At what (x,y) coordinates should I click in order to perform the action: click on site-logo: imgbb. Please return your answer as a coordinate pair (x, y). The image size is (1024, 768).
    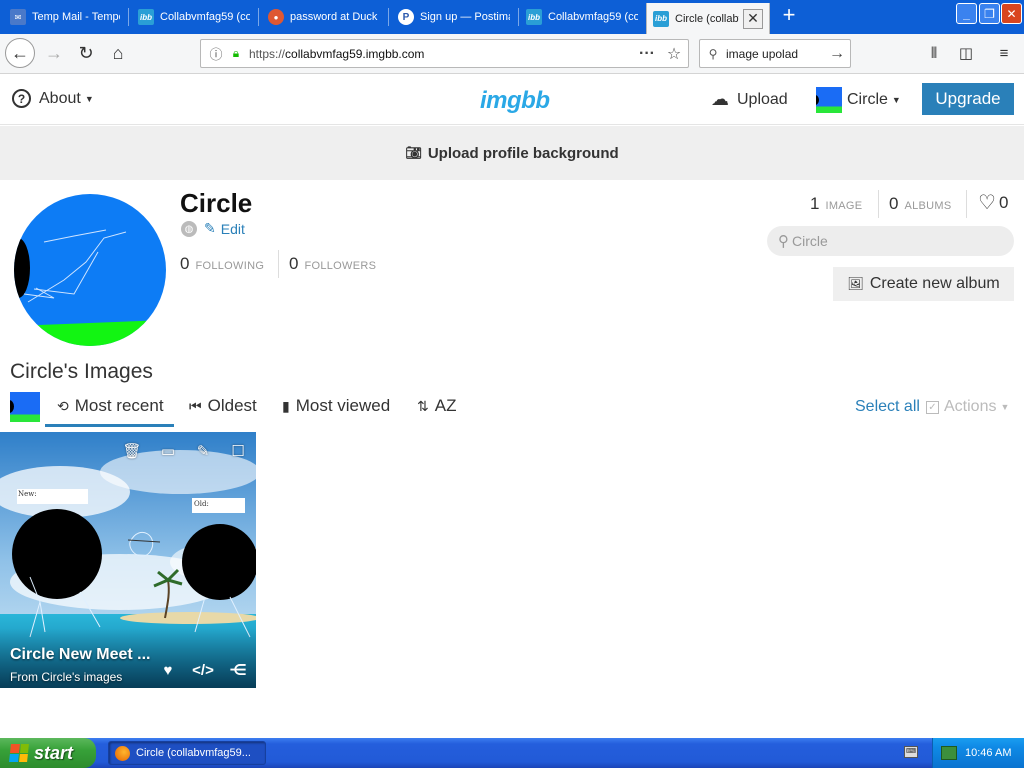
    Looking at the image, I should click on (515, 101).